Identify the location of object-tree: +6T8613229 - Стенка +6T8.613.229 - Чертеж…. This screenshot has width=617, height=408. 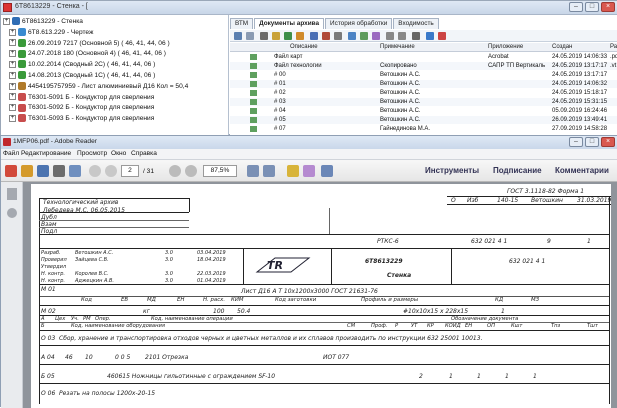
(115, 75).